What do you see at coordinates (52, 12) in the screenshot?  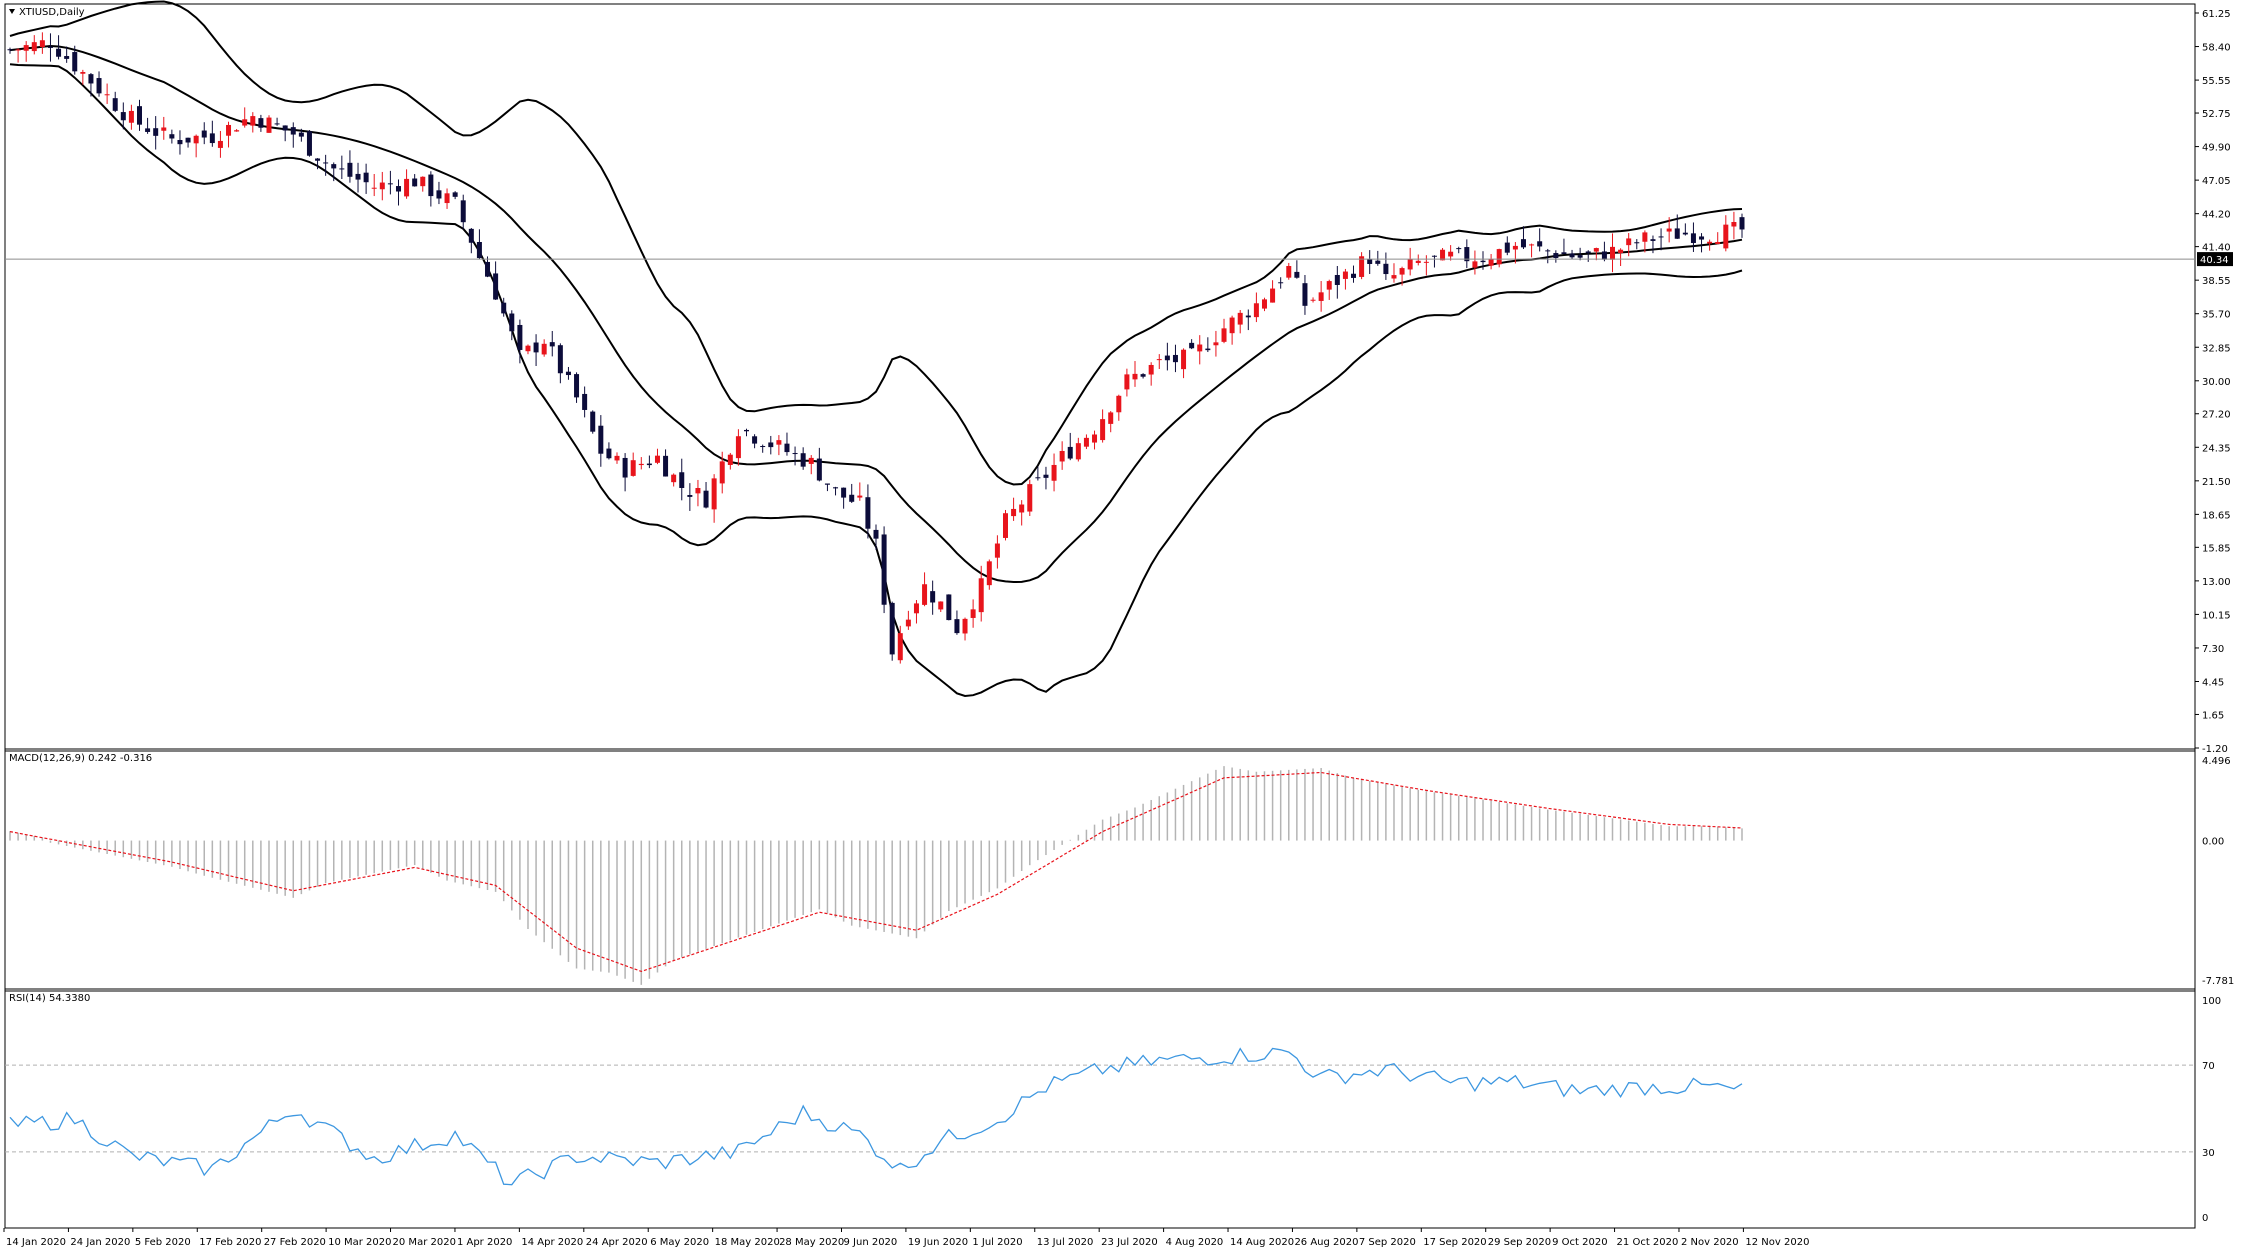 I see `symbol-title: XTIUSD,Daily` at bounding box center [52, 12].